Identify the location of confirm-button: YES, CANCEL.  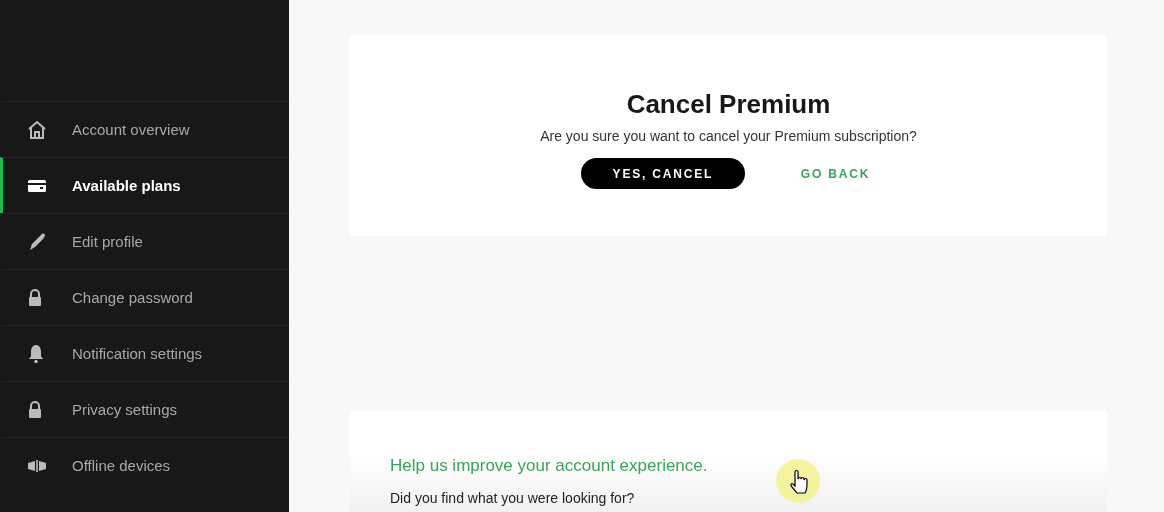
(662, 173).